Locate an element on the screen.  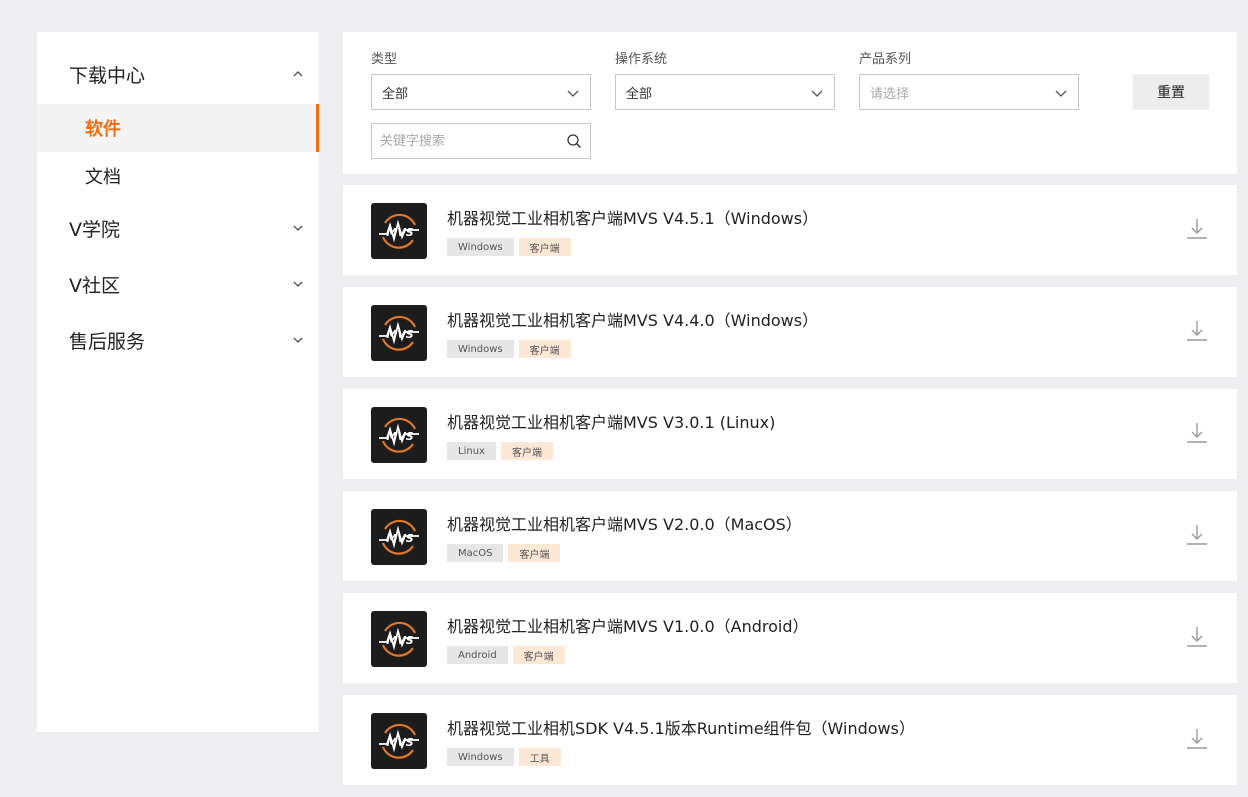
download-tags: Linux 客户端 is located at coordinates (500, 451).